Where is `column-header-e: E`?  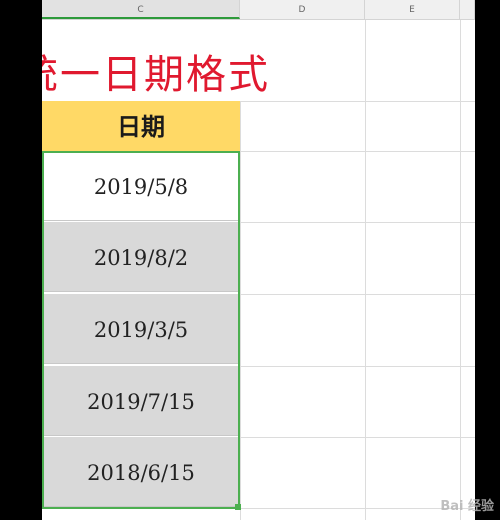
column-header-e: E is located at coordinates (412, 9).